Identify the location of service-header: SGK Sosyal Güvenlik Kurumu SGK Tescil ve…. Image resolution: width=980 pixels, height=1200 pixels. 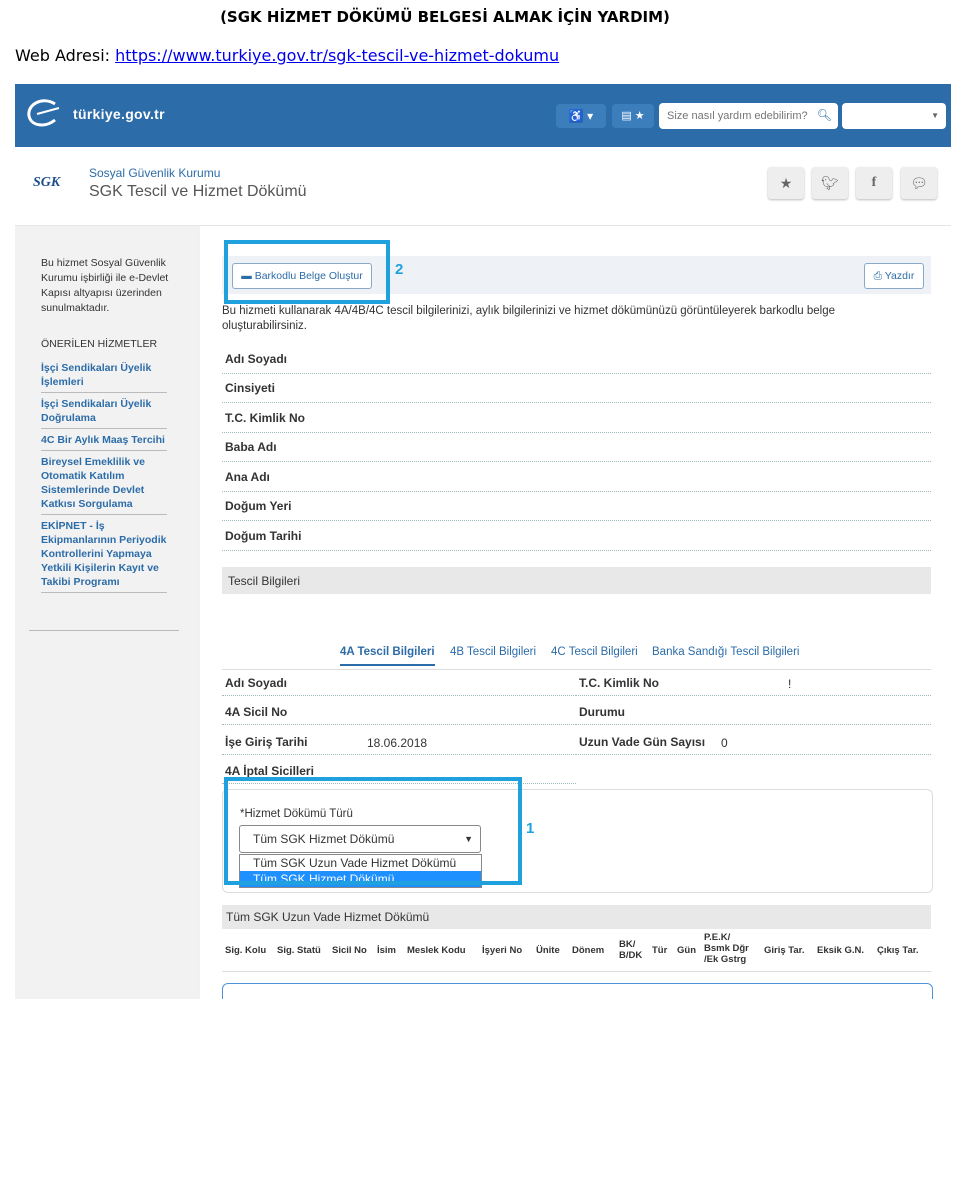
(483, 186).